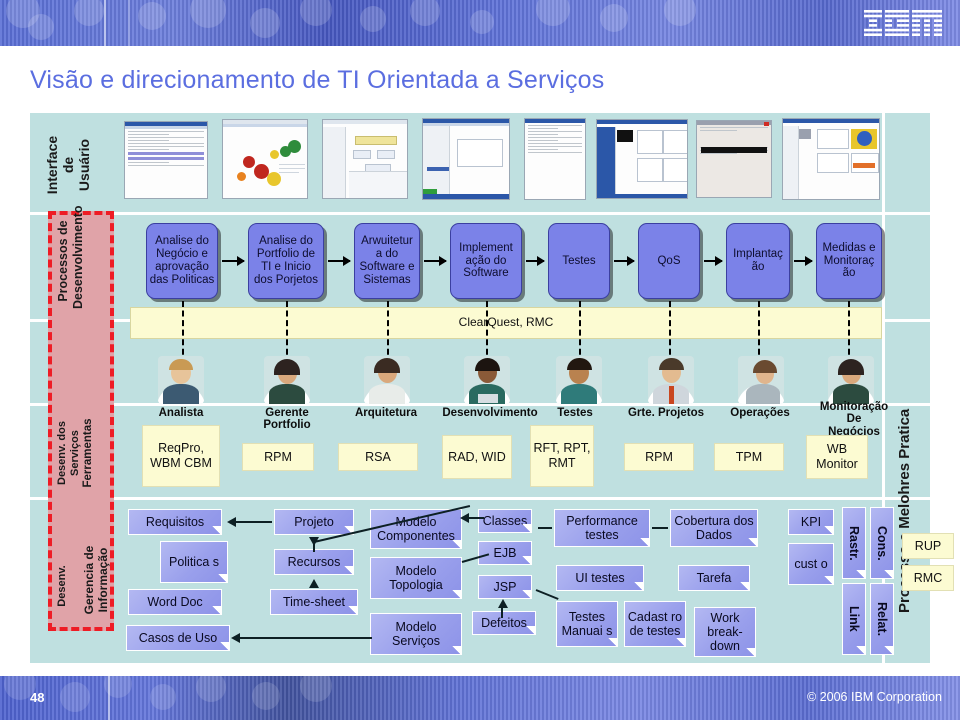 This screenshot has height=720, width=960. I want to click on tool-box-label: ReqPro, WBM CBM, so click(181, 455).